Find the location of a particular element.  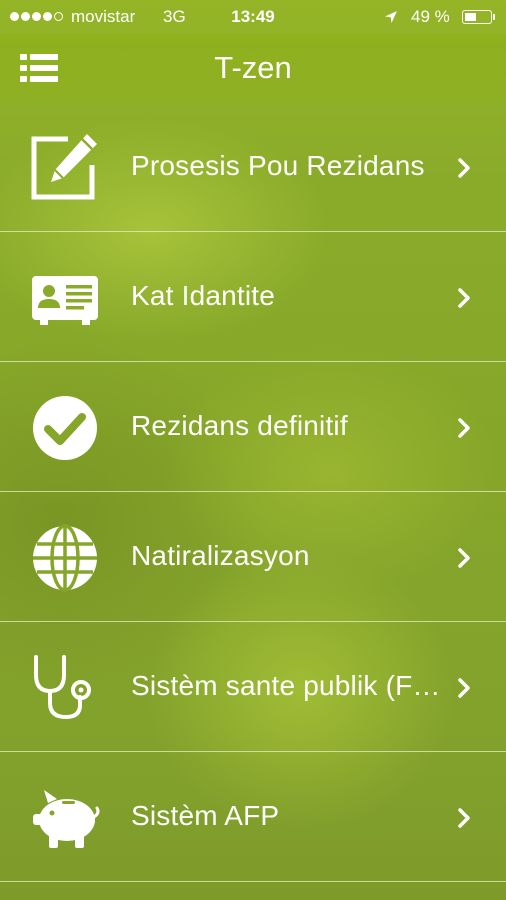

piggy-bank-icon is located at coordinates (65, 818).